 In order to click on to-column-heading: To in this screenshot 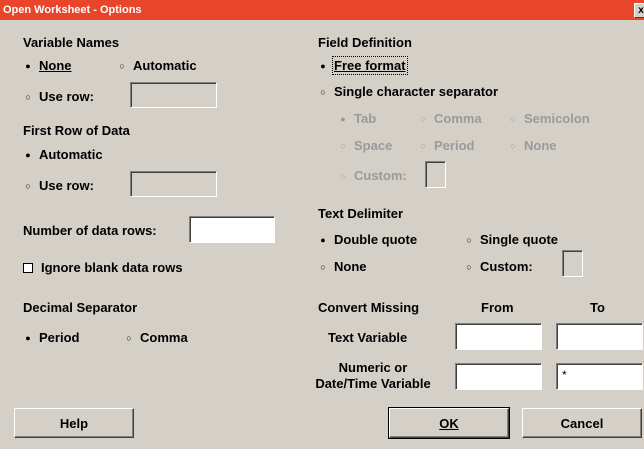, I will do `click(597, 307)`.